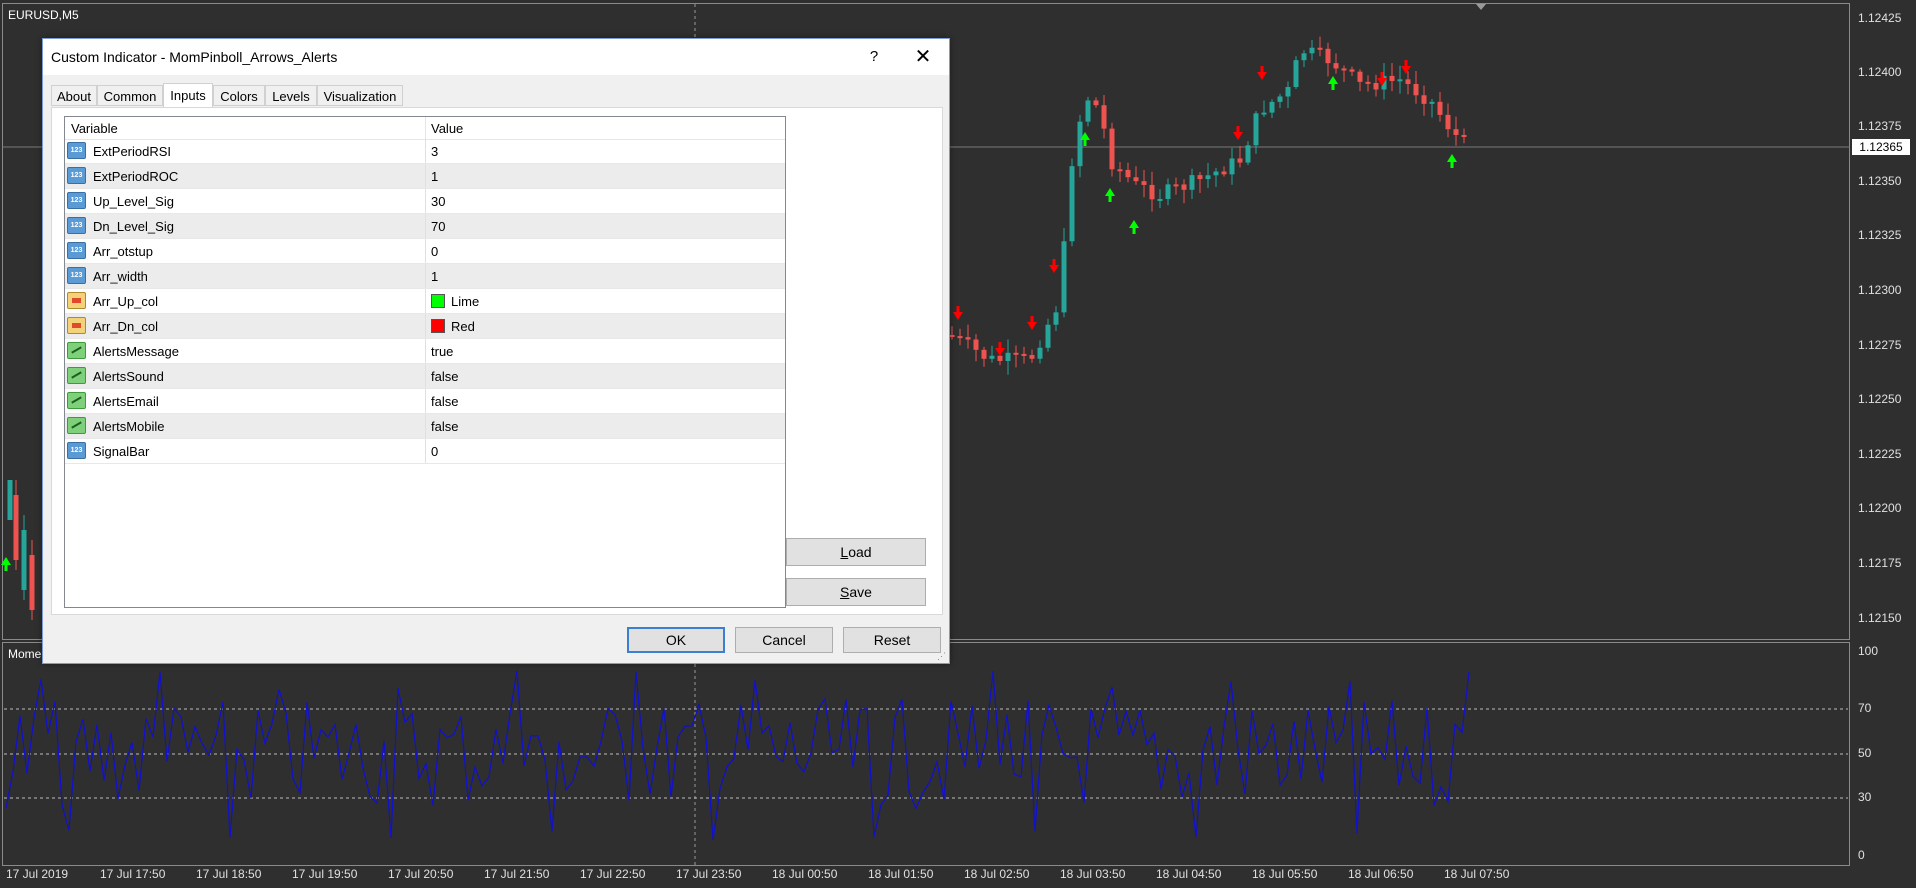 The width and height of the screenshot is (1916, 888). Describe the element at coordinates (737, 755) in the screenshot. I see `momentum-line` at that location.